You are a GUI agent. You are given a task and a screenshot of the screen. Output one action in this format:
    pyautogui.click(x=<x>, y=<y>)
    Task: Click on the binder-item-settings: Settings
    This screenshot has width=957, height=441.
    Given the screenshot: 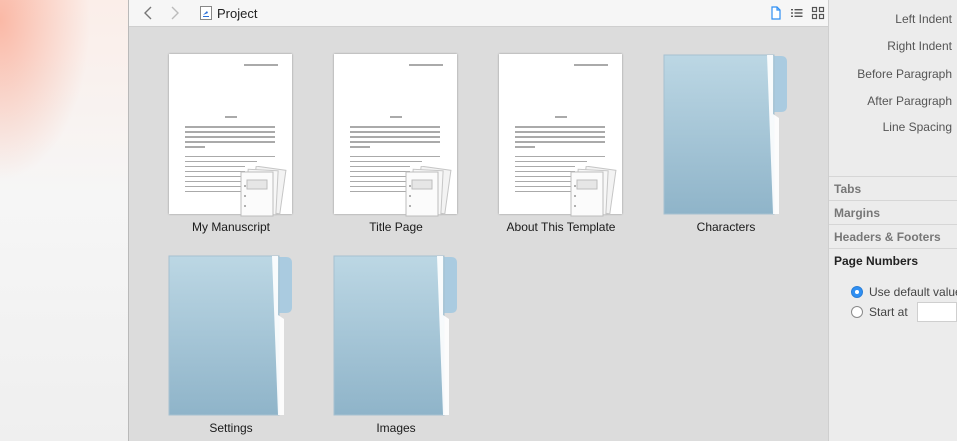 What is the action you would take?
    pyautogui.click(x=231, y=347)
    